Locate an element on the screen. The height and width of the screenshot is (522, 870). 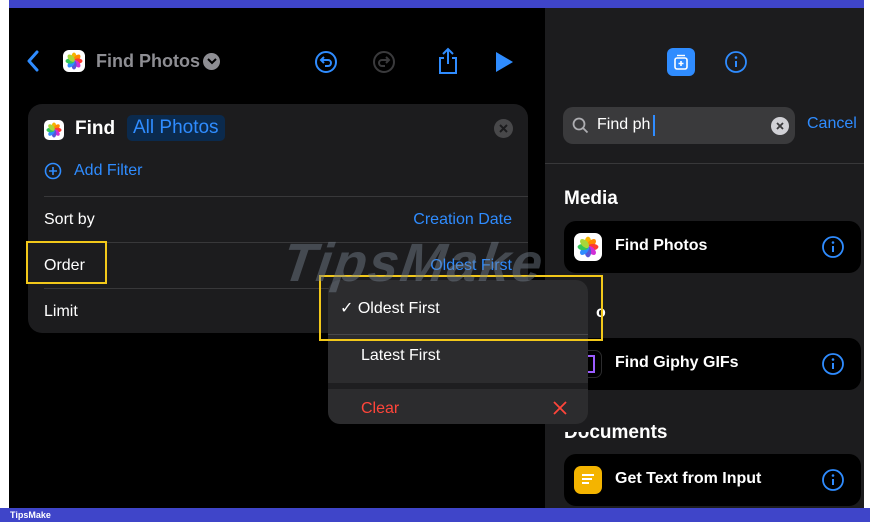
actions-library-icon is located at coordinates (681, 62).